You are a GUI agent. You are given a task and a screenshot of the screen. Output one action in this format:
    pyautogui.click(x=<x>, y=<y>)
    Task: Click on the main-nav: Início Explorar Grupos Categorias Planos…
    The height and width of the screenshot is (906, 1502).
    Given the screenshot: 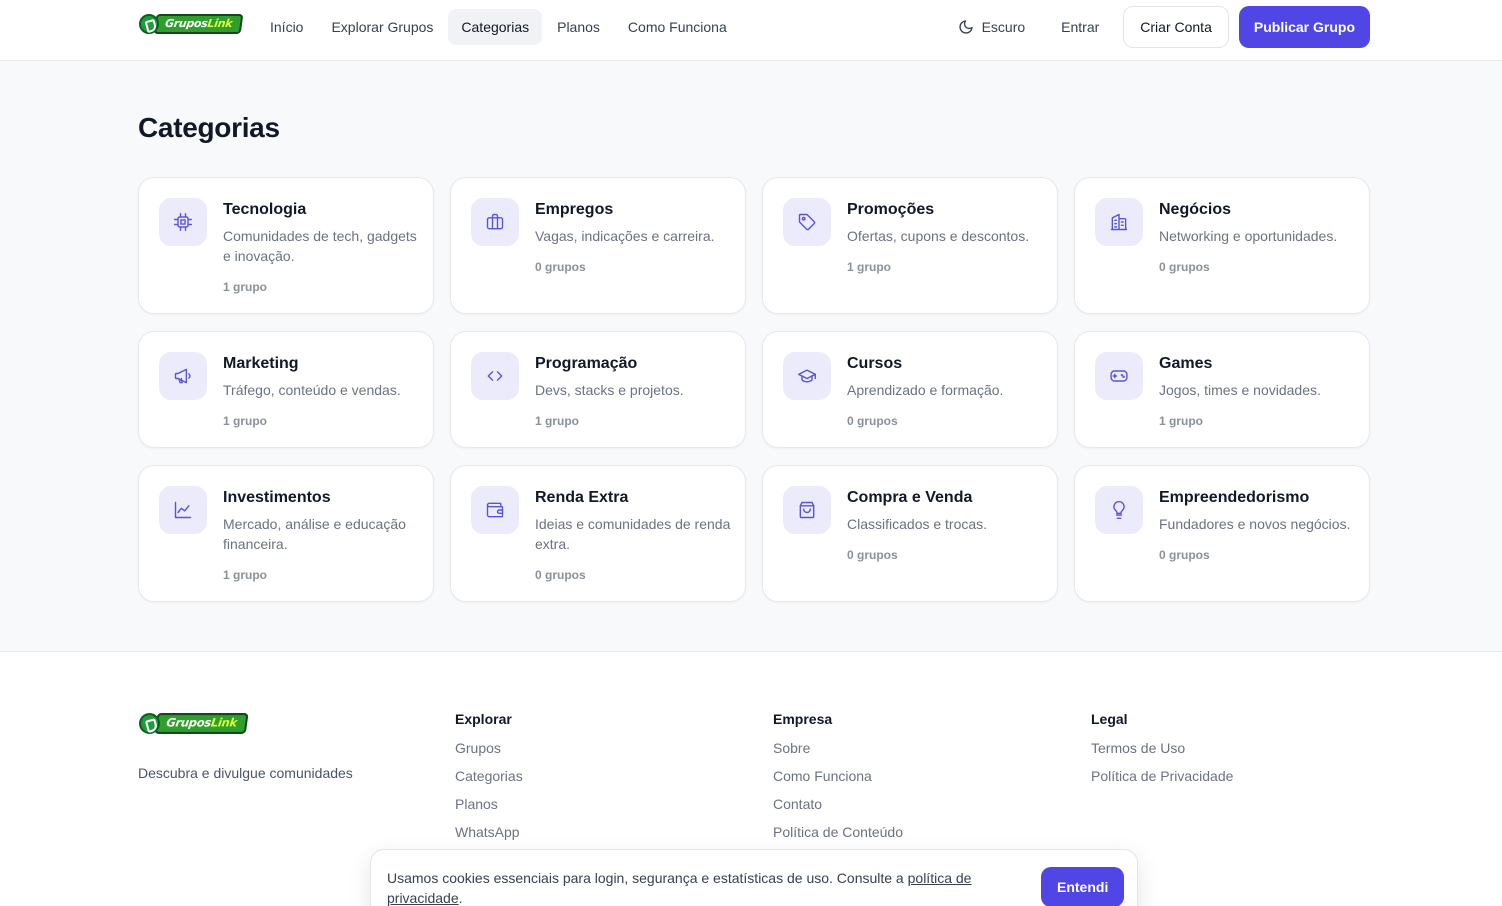 What is the action you would take?
    pyautogui.click(x=499, y=27)
    